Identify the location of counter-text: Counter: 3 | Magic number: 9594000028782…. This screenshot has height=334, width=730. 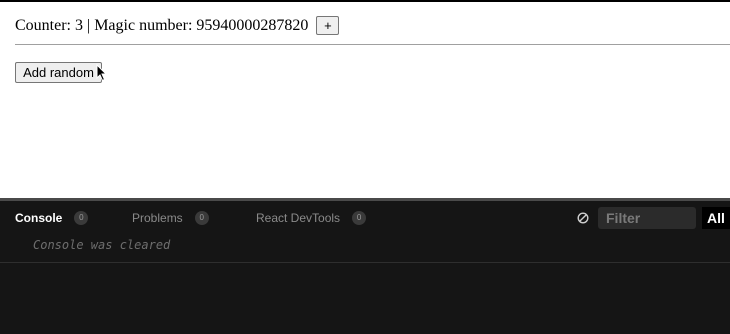
(162, 25).